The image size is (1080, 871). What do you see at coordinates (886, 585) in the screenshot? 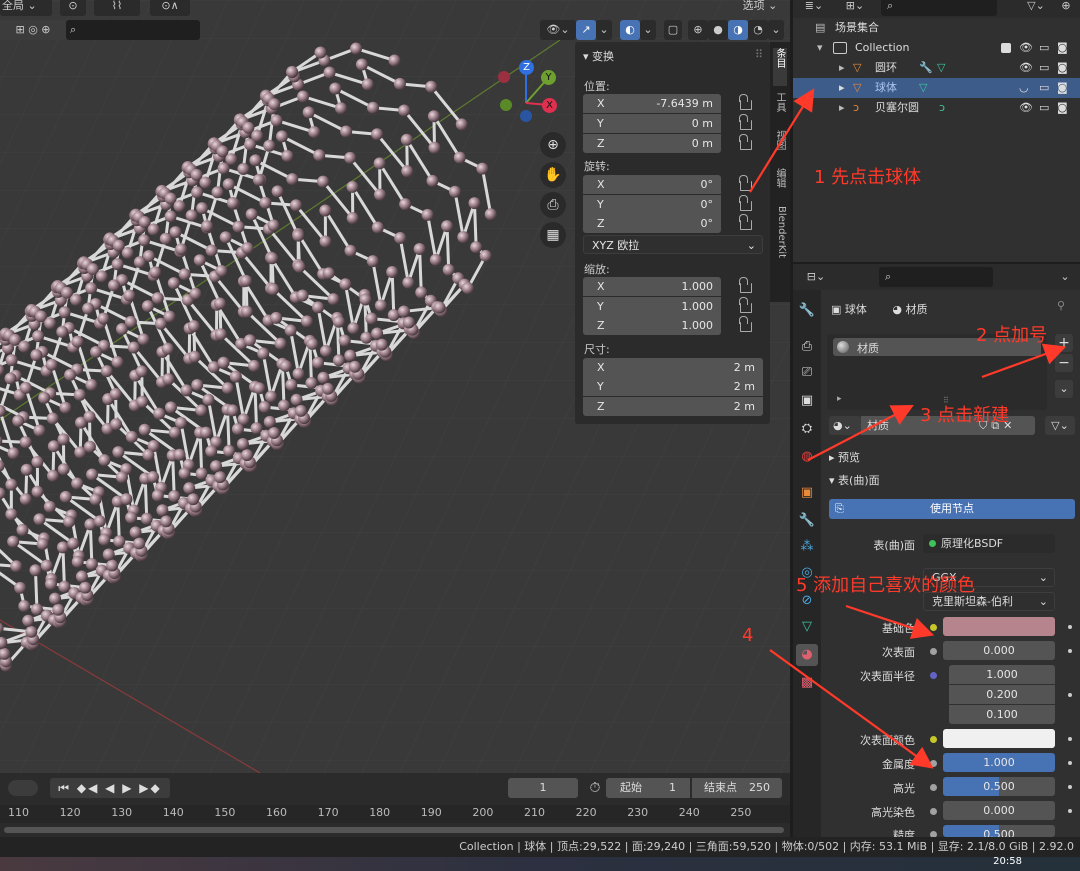
I see `annotation-step-5: 5 添加自己喜欢的颜色` at bounding box center [886, 585].